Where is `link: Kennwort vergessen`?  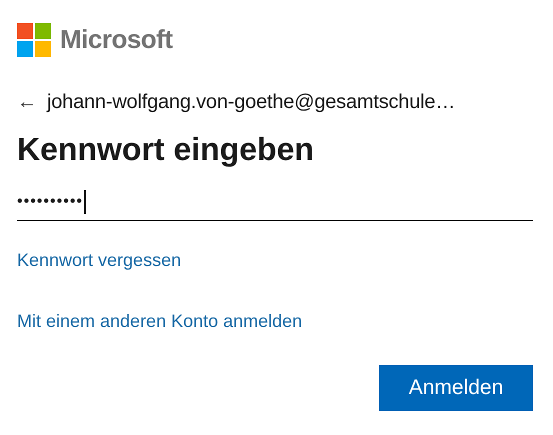 link: Kennwort vergessen is located at coordinates (99, 260).